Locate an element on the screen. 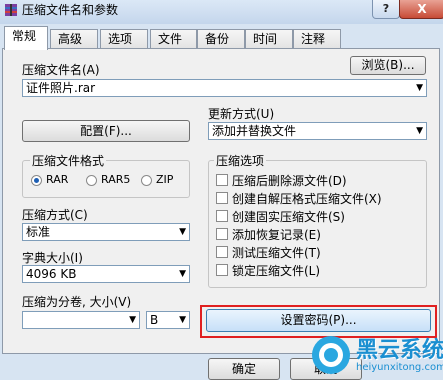  tab-backup: 备份 is located at coordinates (221, 38).